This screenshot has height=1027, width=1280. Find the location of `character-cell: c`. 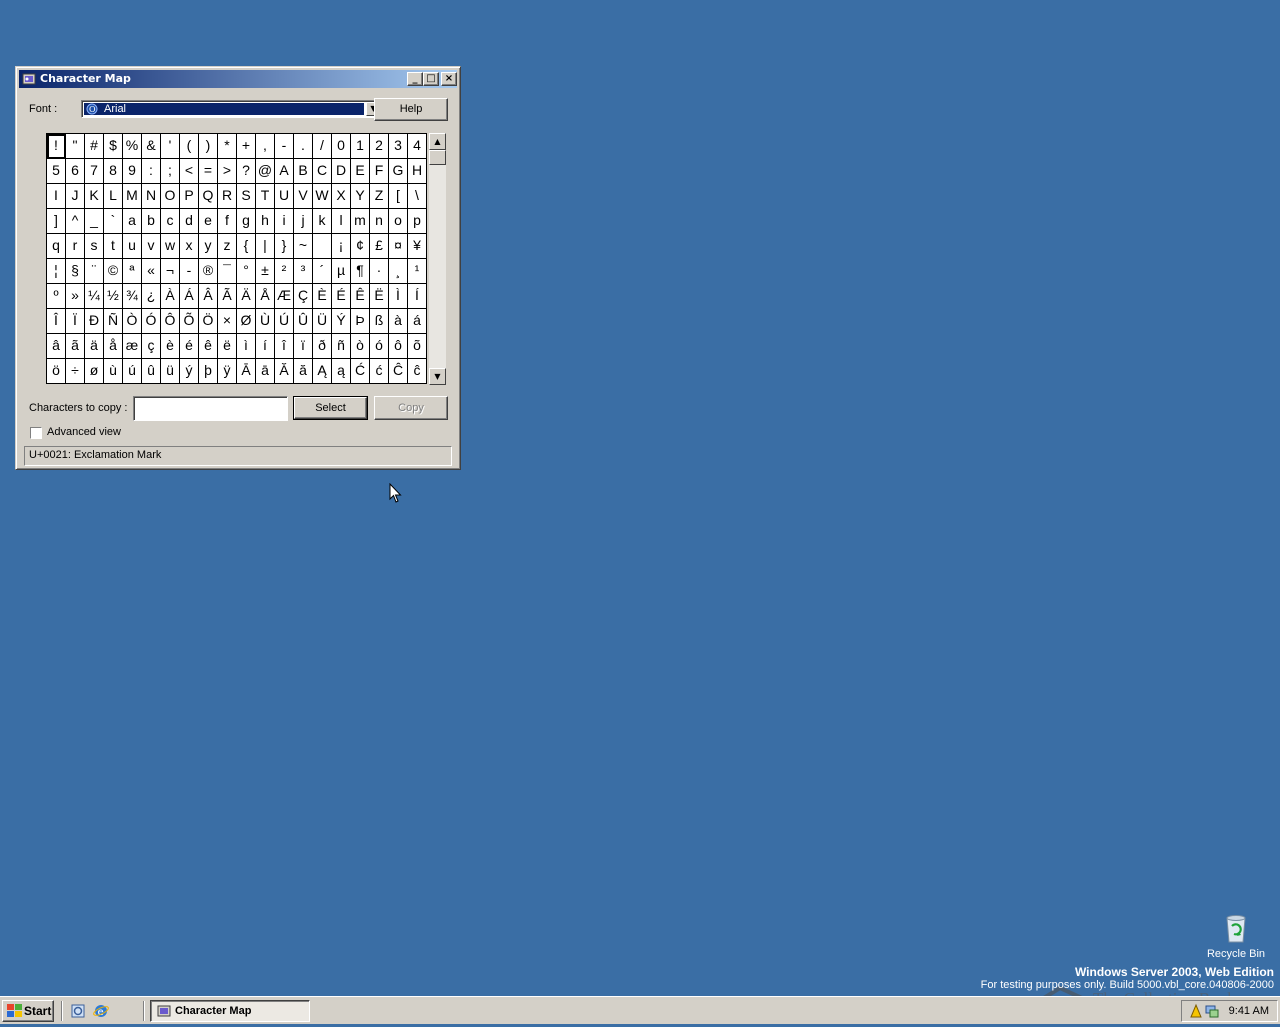

character-cell: c is located at coordinates (170, 221).